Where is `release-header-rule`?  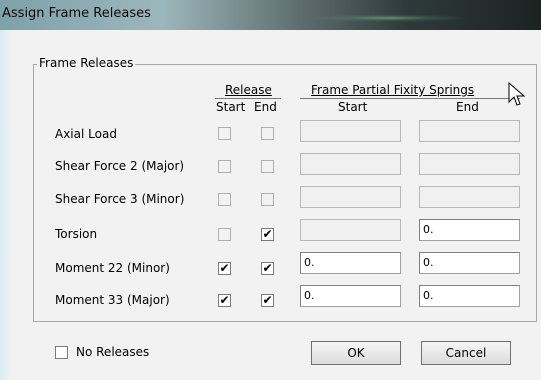
release-header-rule is located at coordinates (248, 98).